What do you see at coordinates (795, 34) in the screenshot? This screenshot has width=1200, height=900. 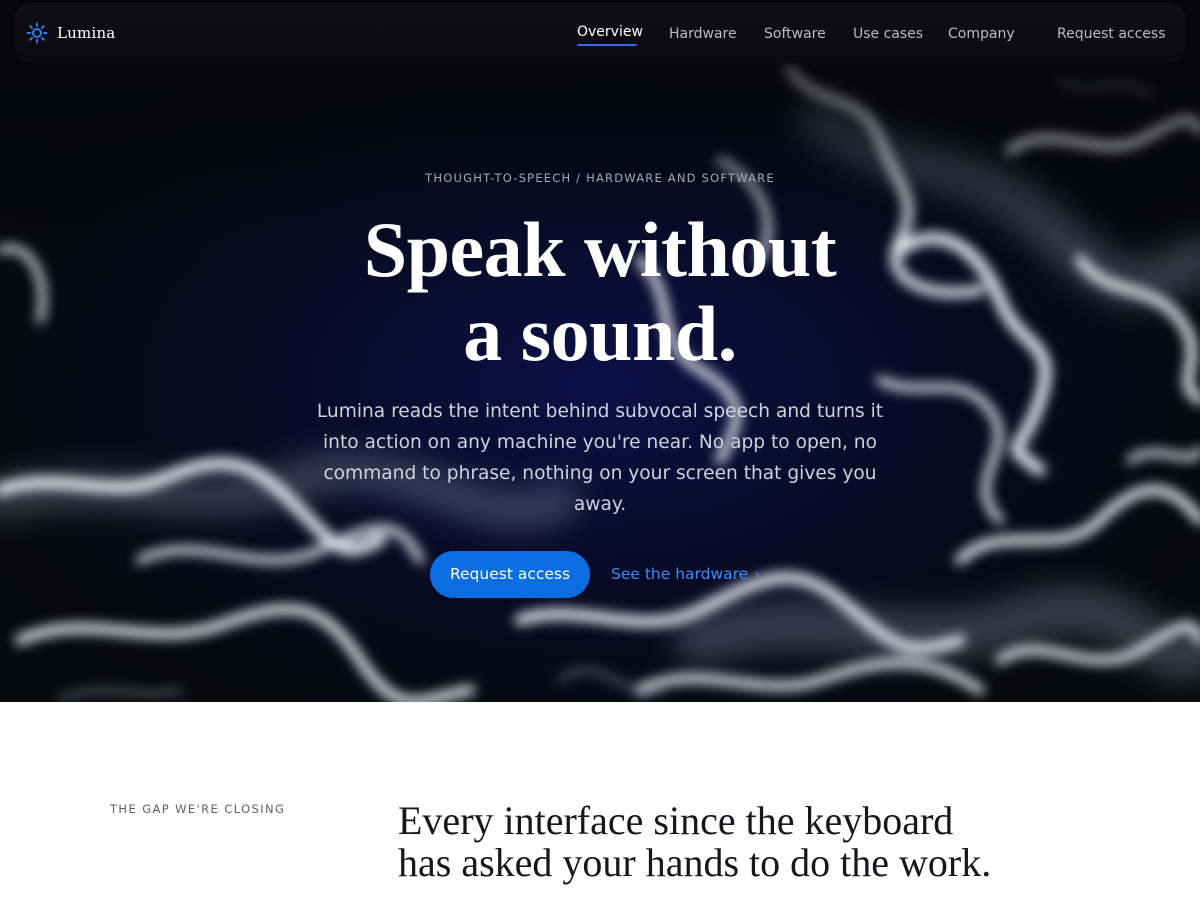 I see `nav-link-software: Software` at bounding box center [795, 34].